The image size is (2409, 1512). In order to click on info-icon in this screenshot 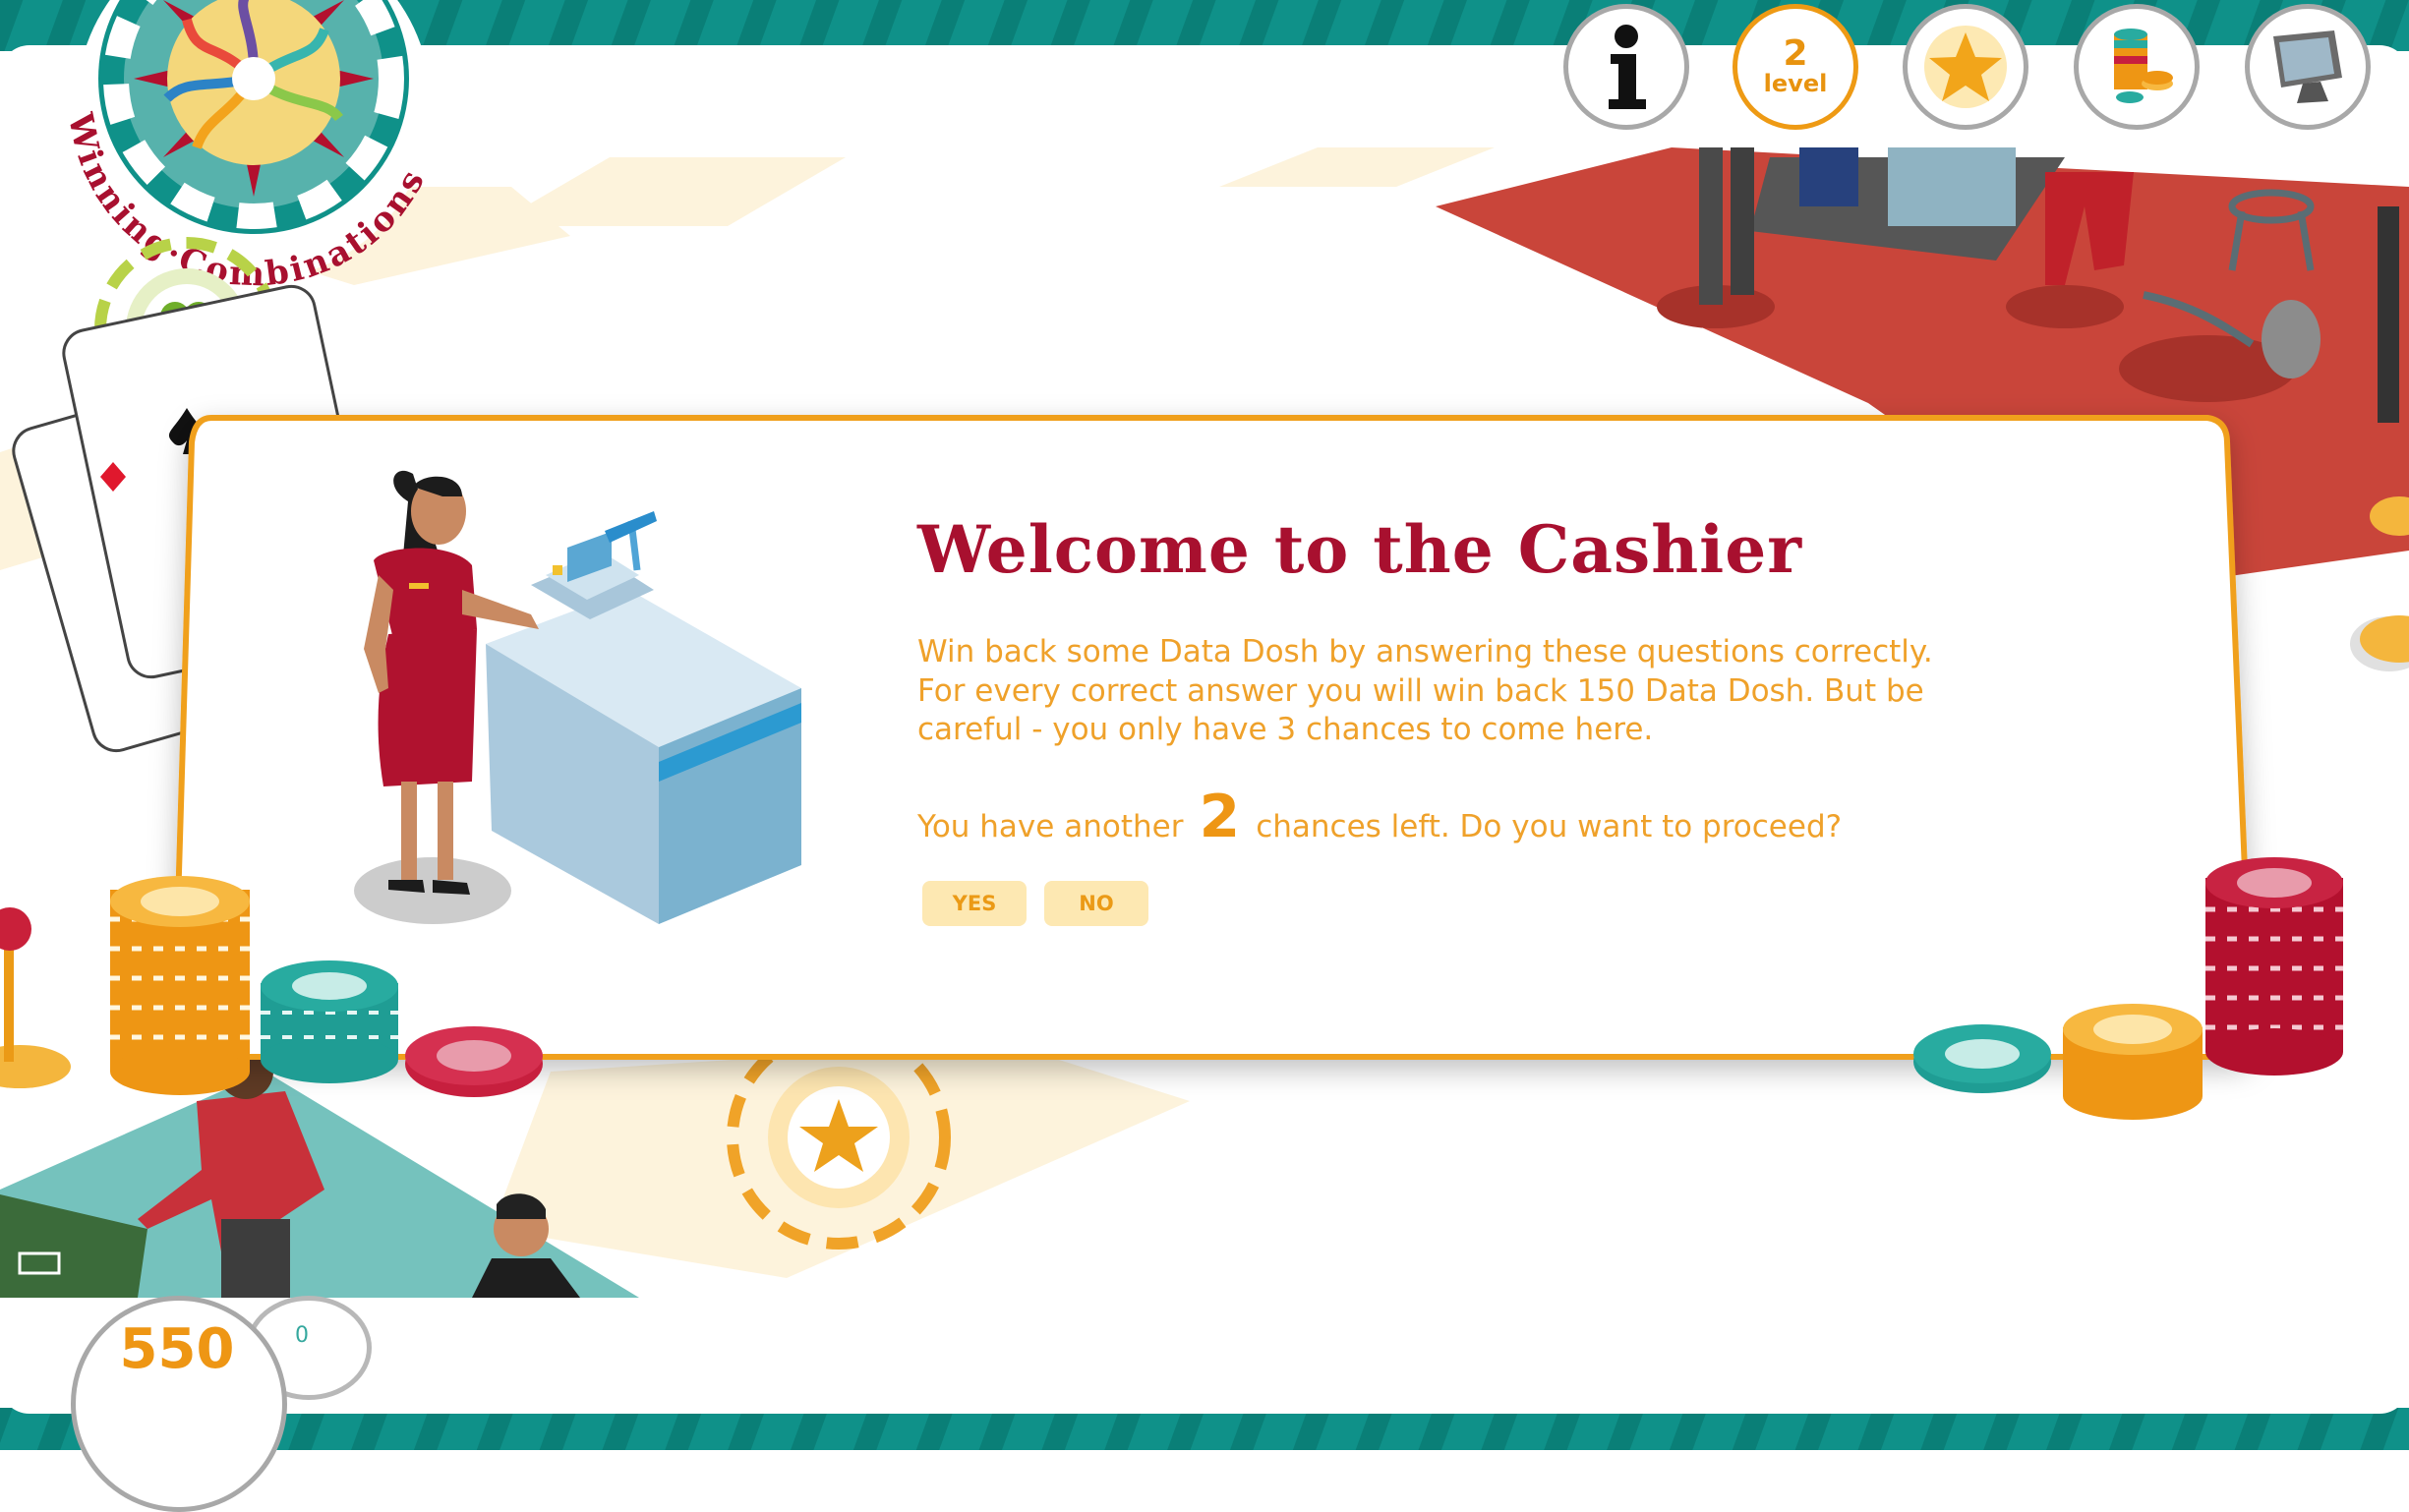, I will do `click(1627, 67)`.